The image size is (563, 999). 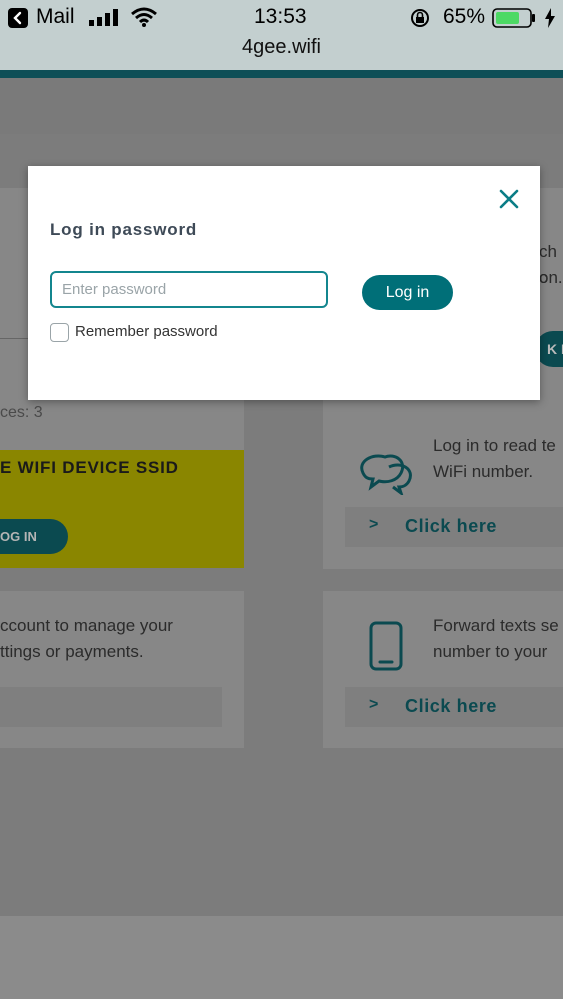 What do you see at coordinates (124, 229) in the screenshot?
I see `modal-title: Log in password` at bounding box center [124, 229].